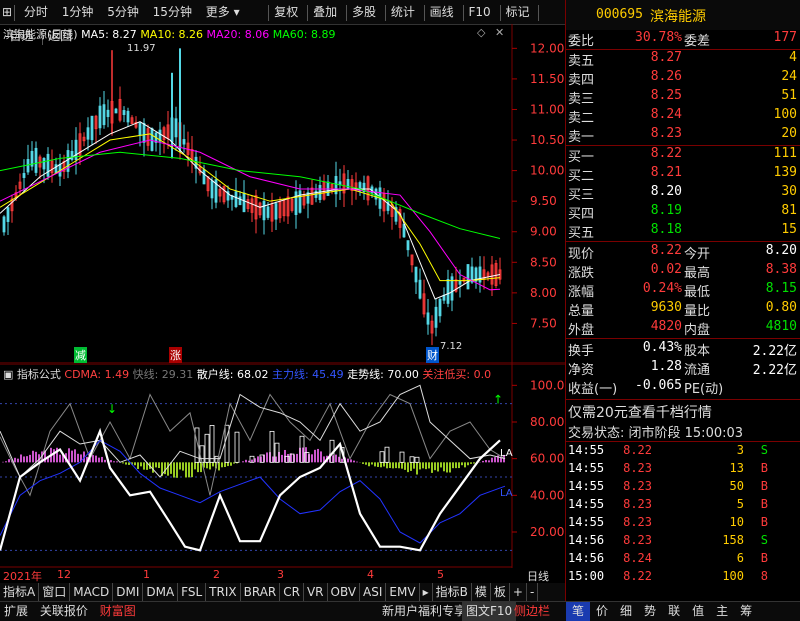 The height and width of the screenshot is (621, 800). Describe the element at coordinates (698, 611) in the screenshot. I see `tab-zhi: 值` at that location.